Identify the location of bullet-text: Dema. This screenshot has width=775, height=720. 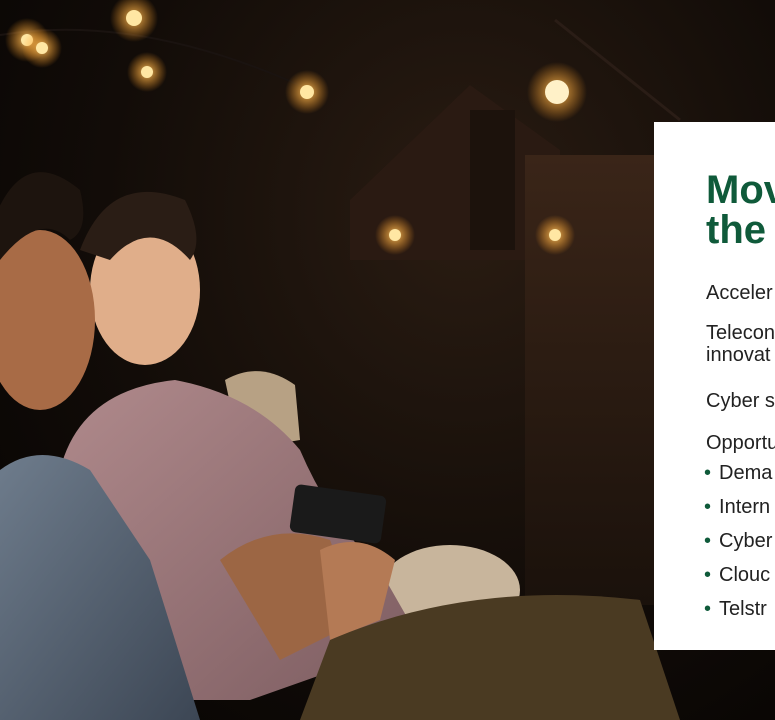
(746, 473).